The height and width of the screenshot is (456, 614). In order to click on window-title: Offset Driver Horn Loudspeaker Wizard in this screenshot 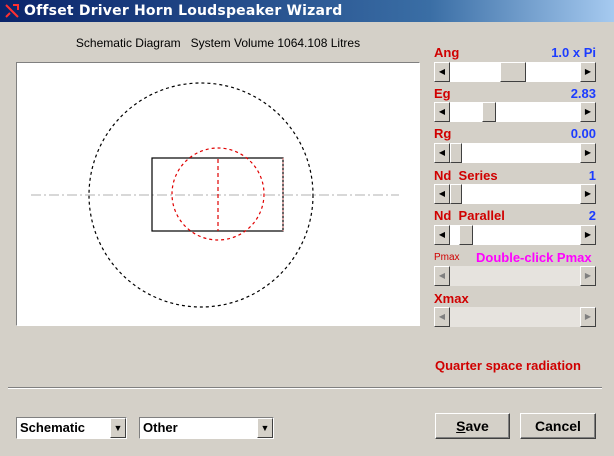, I will do `click(183, 11)`.